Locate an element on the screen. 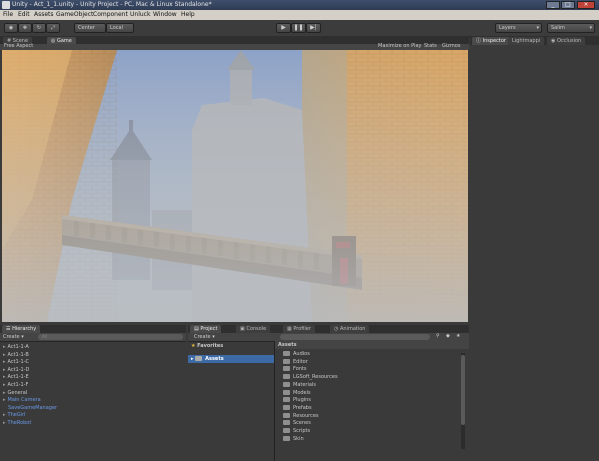 The image size is (599, 461). hierarchy-item: ▸ Act1-1-A is located at coordinates (16, 347).